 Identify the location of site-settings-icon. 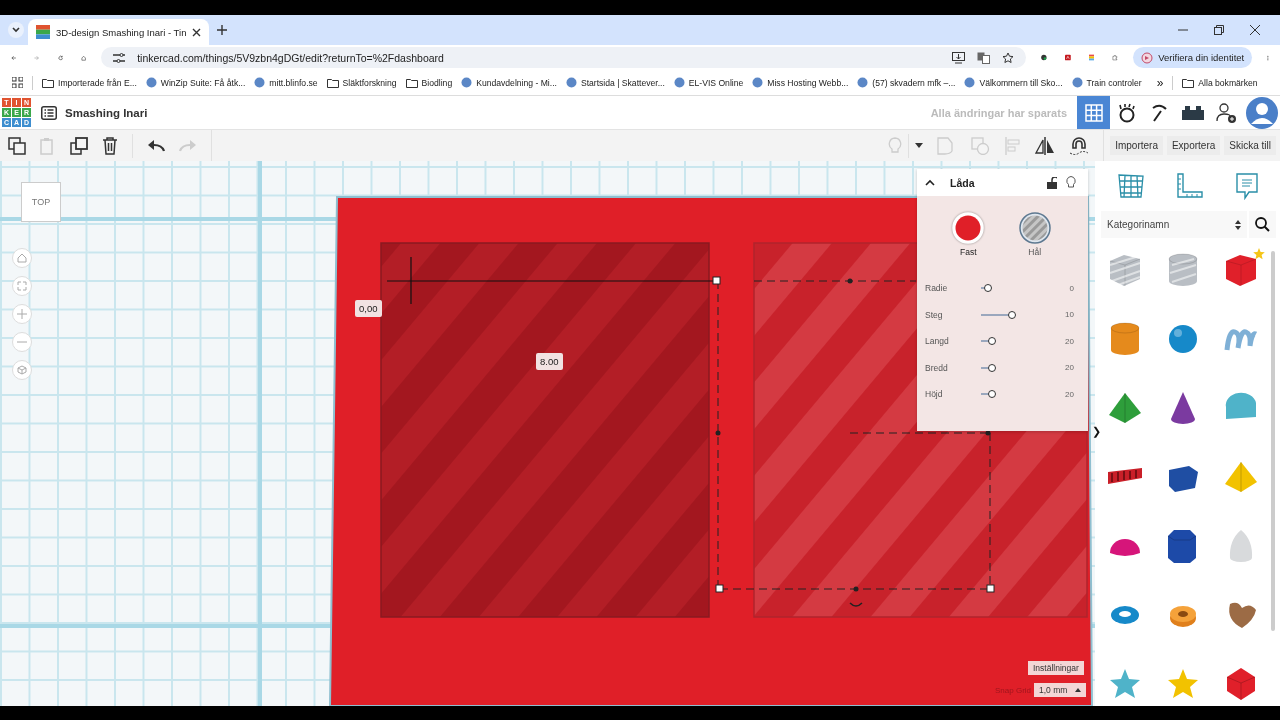
(119, 57).